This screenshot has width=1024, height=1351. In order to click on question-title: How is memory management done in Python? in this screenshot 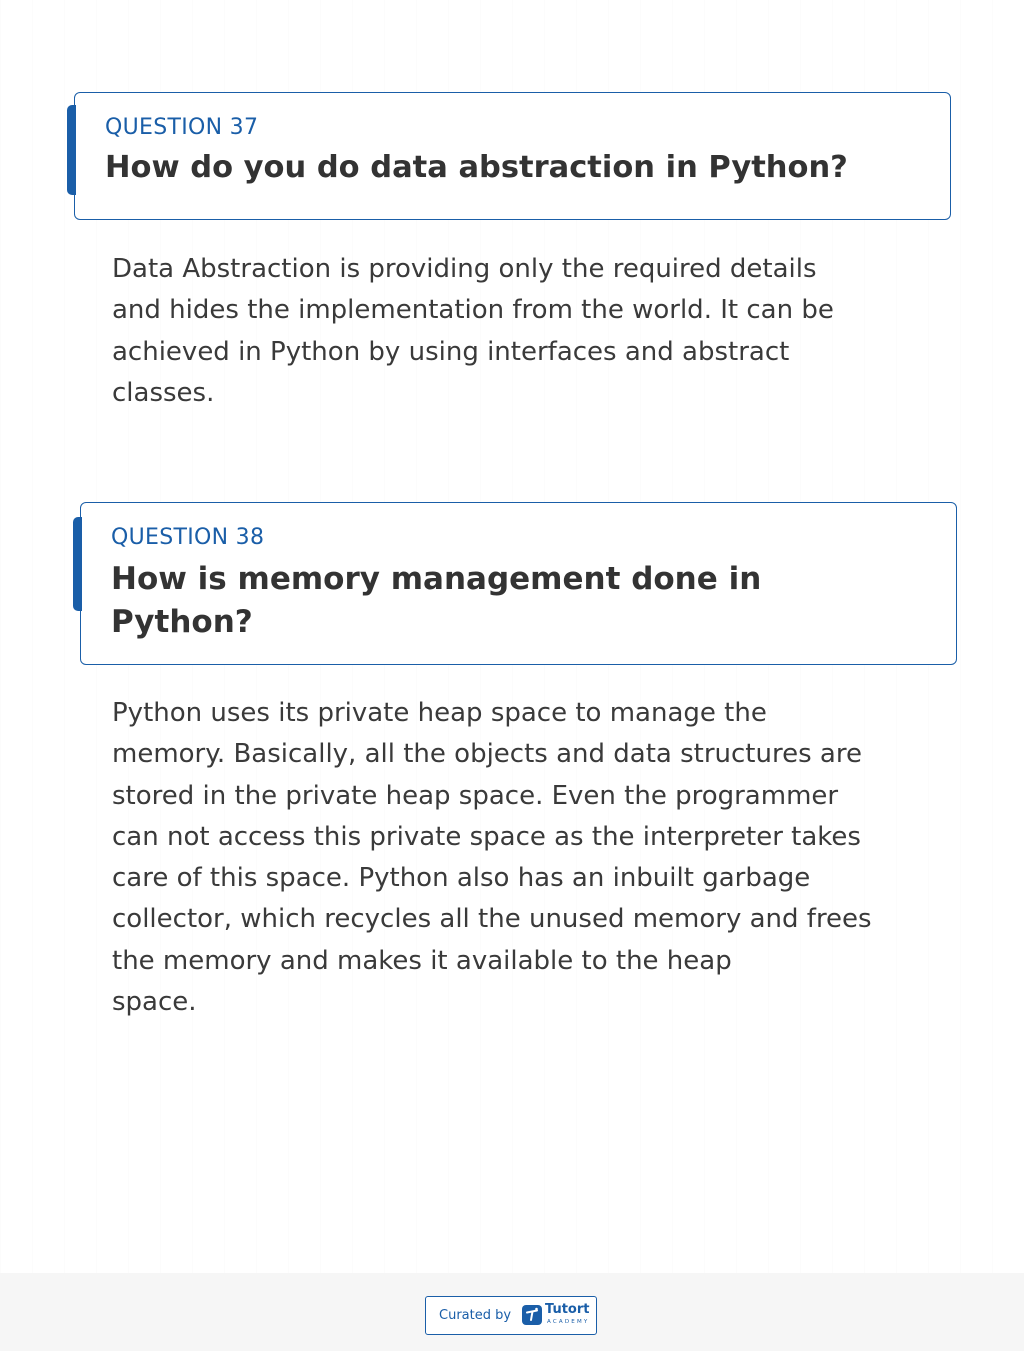, I will do `click(523, 601)`.